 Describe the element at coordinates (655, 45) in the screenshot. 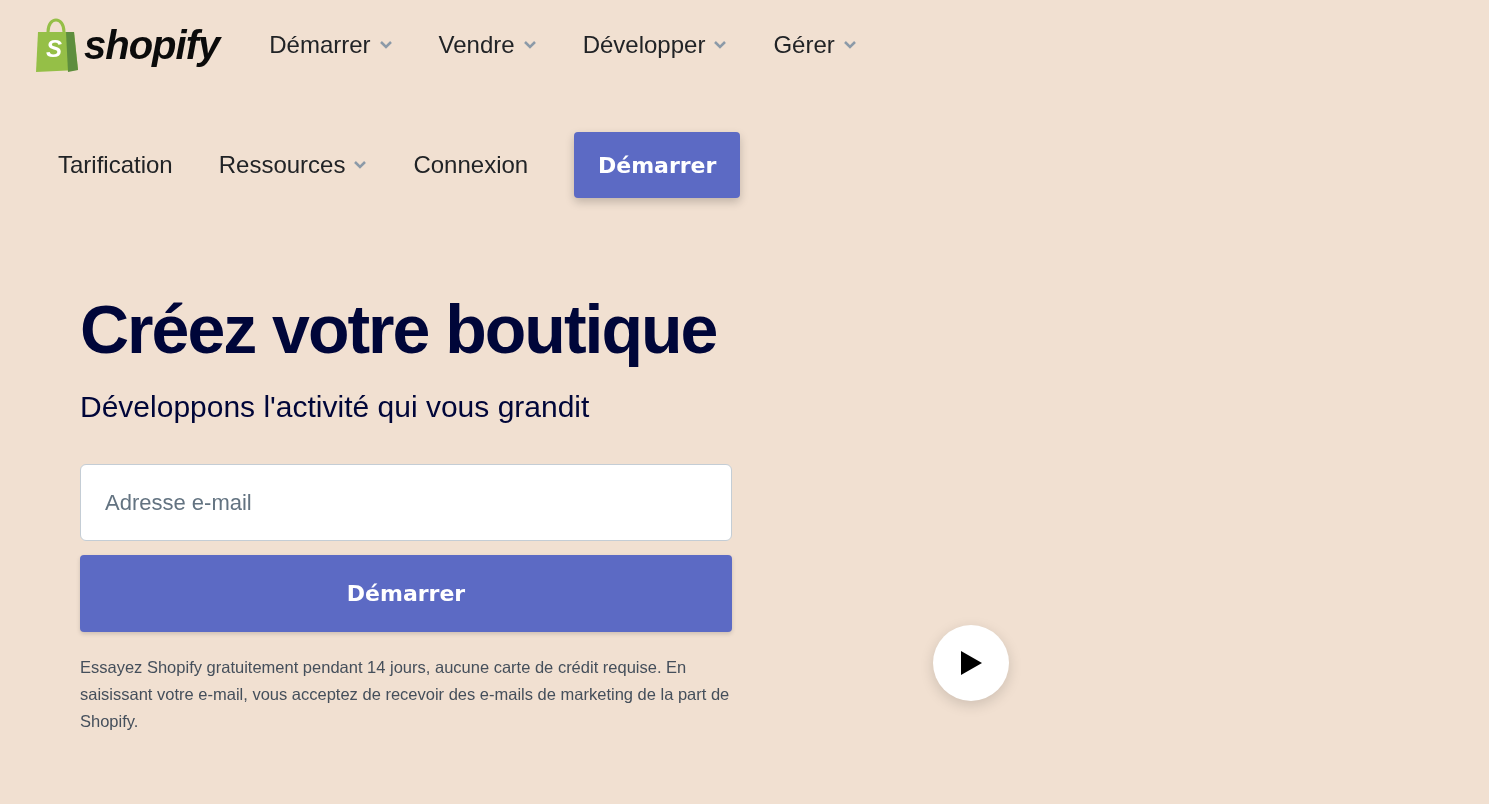

I see `nav-link: Développer` at that location.